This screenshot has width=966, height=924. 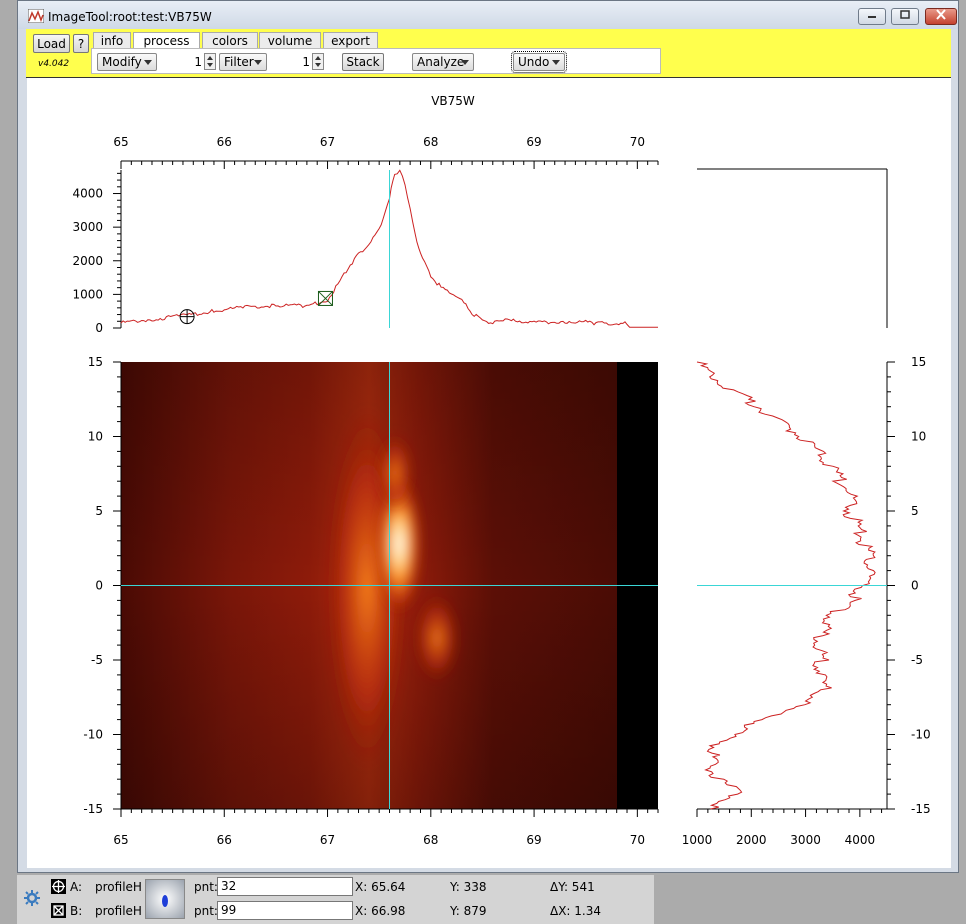 I want to click on cursor-b-x: X: 66.98, so click(x=380, y=911).